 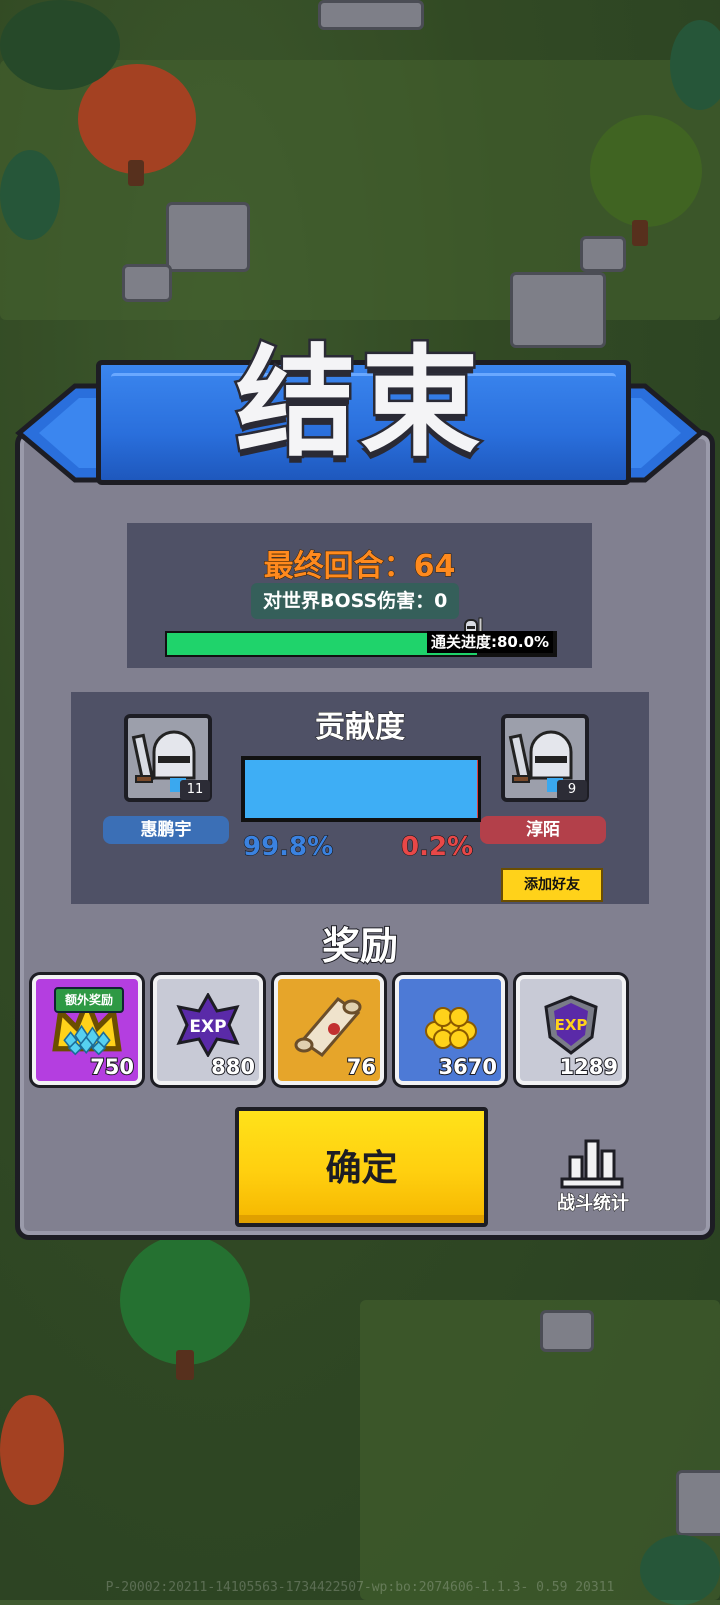 I want to click on reward-exp: EXP 880, so click(x=208, y=1030).